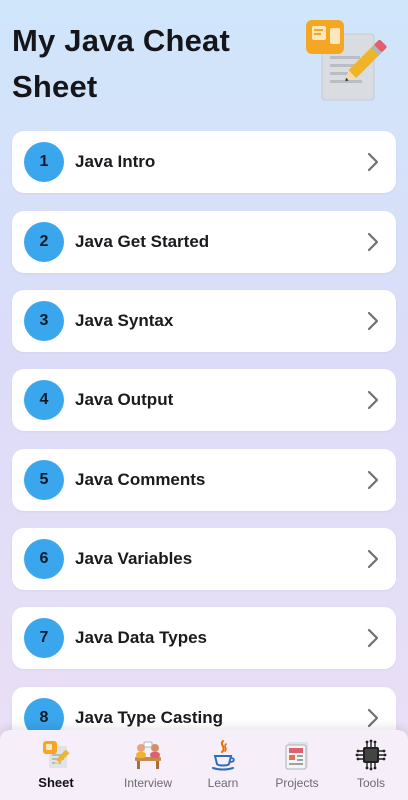  What do you see at coordinates (204, 559) in the screenshot?
I see `topic-card: 6 Java Variables` at bounding box center [204, 559].